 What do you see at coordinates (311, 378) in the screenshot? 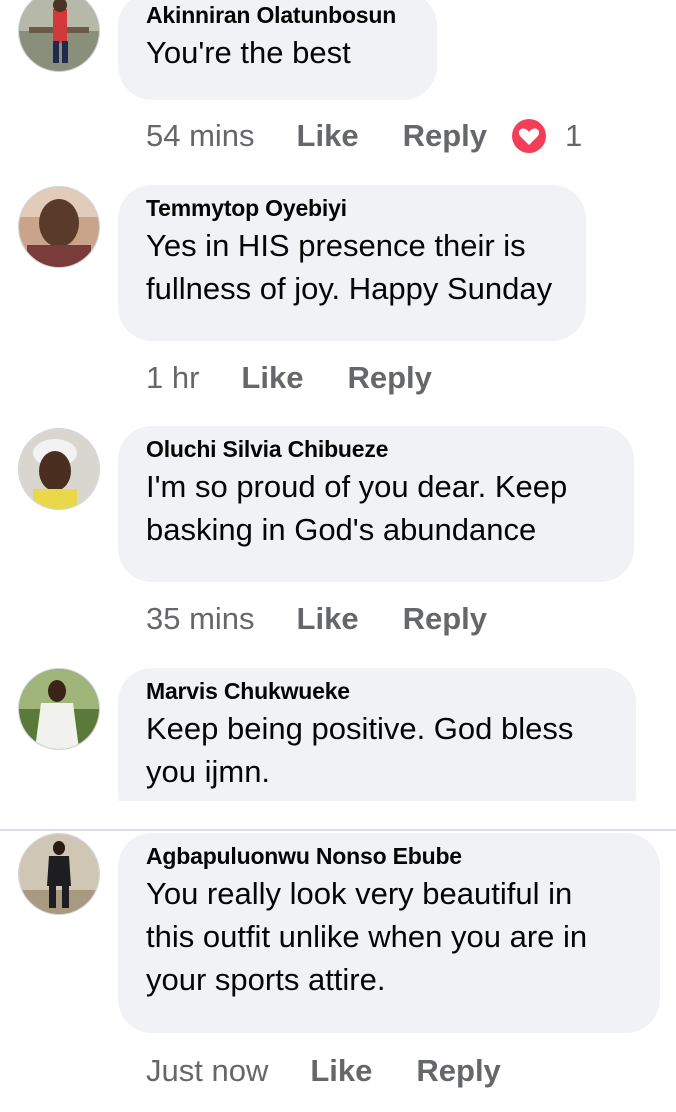
I see `comment-actions: 1 hr Like Reply` at bounding box center [311, 378].